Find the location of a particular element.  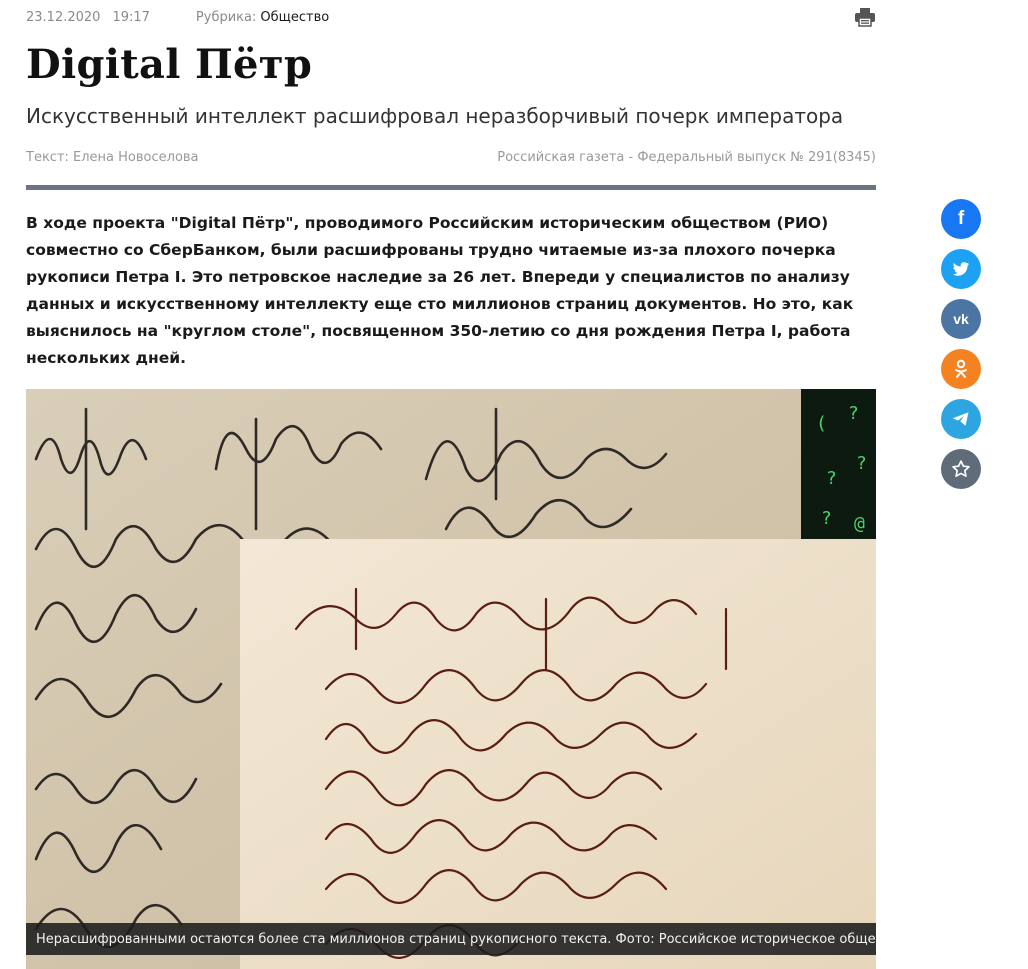

share-facebook-button: f is located at coordinates (961, 219).